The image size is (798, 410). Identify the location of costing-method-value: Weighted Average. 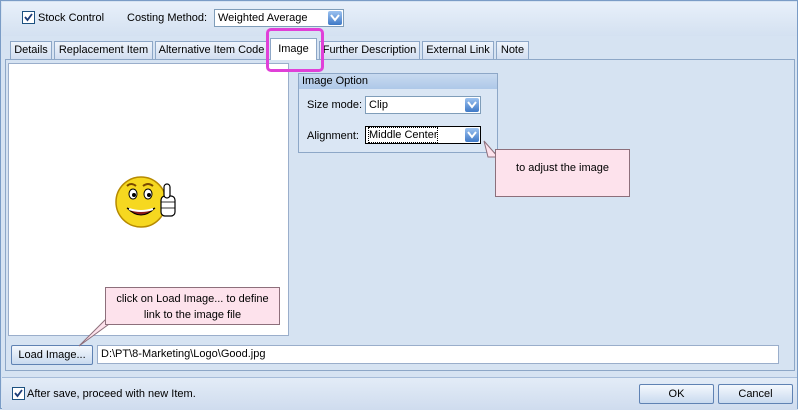
(263, 18).